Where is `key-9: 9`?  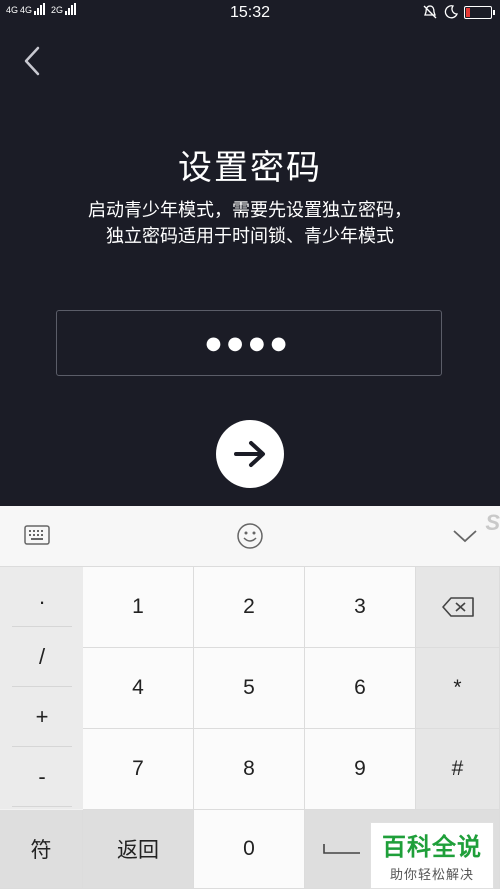
key-9: 9 is located at coordinates (360, 769).